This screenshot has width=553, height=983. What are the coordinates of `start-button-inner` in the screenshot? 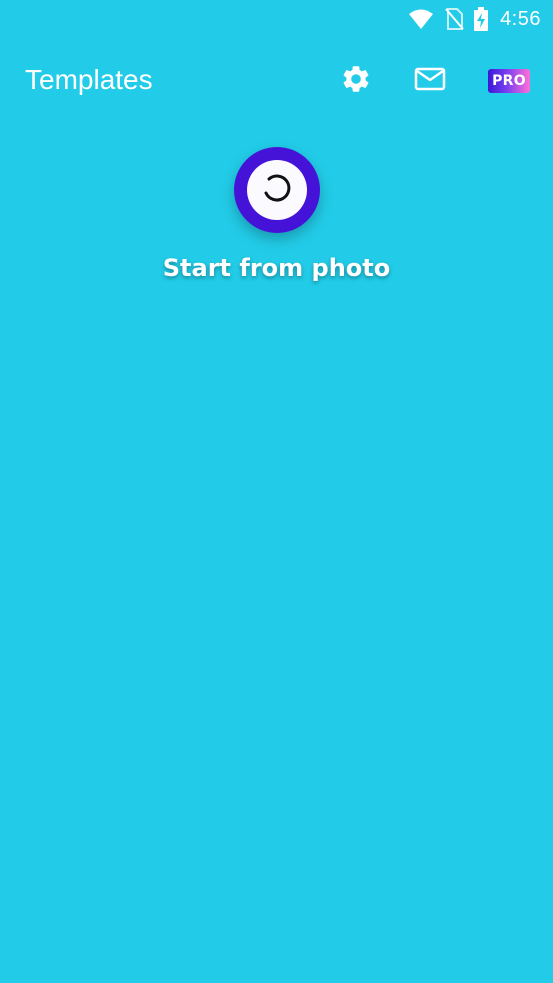 It's located at (276, 190).